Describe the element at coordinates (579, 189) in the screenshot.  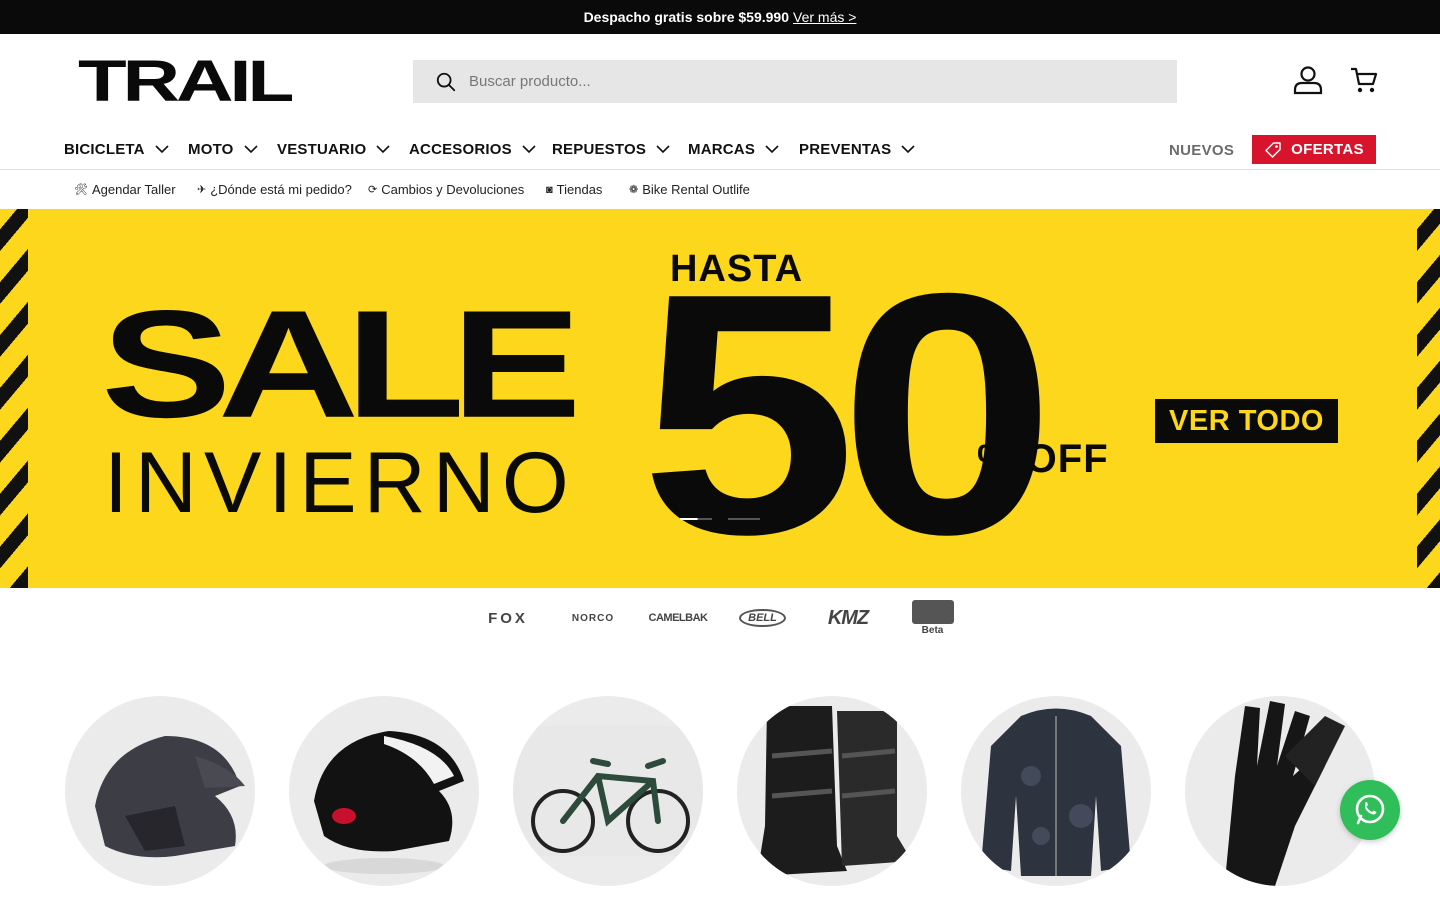
I see `subnav-label: Tiendas` at that location.